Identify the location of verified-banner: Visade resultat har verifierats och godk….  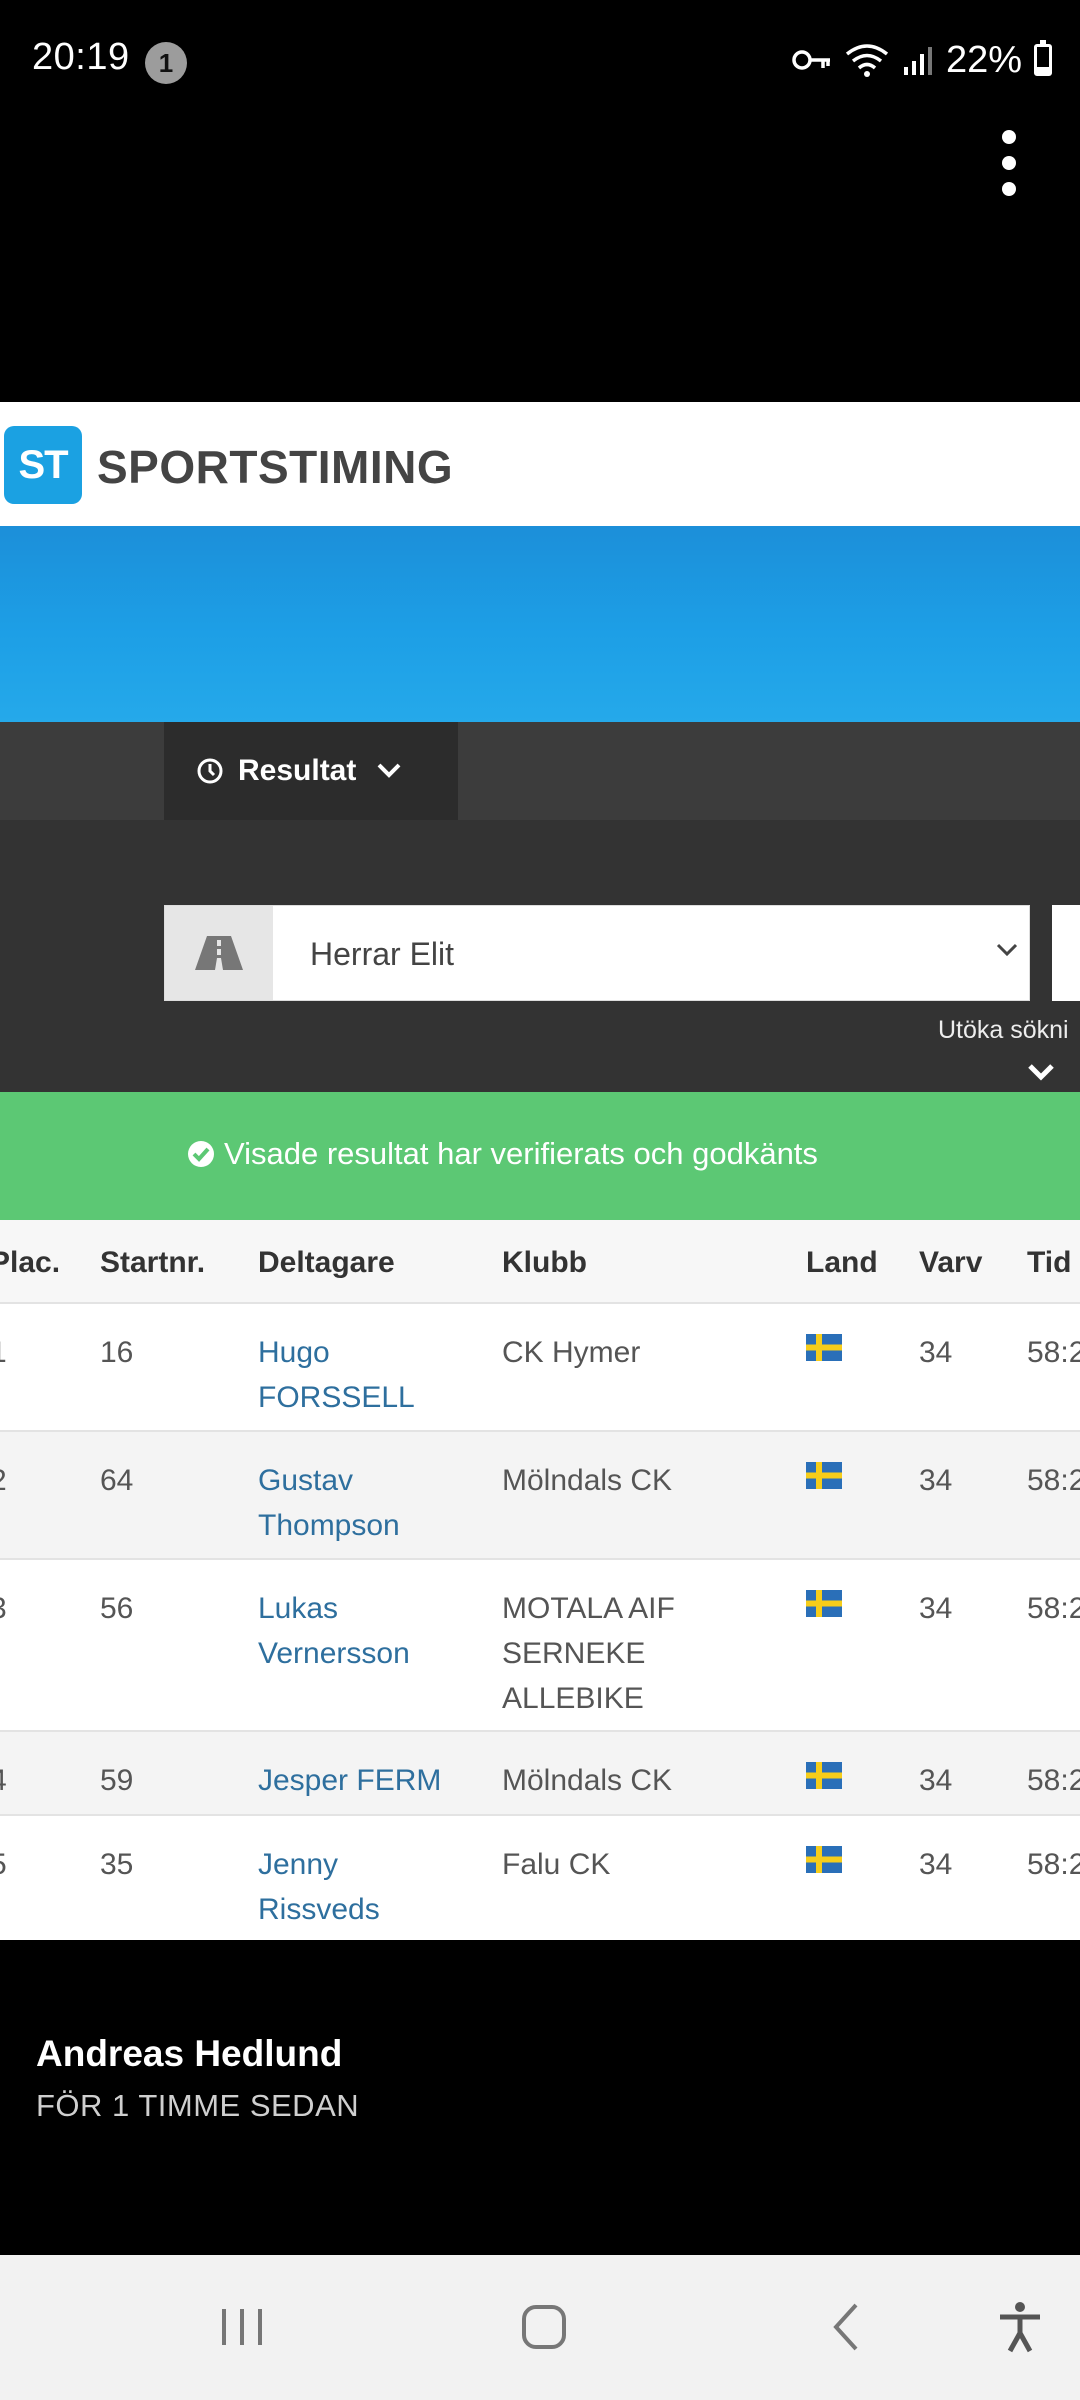
(540, 1156).